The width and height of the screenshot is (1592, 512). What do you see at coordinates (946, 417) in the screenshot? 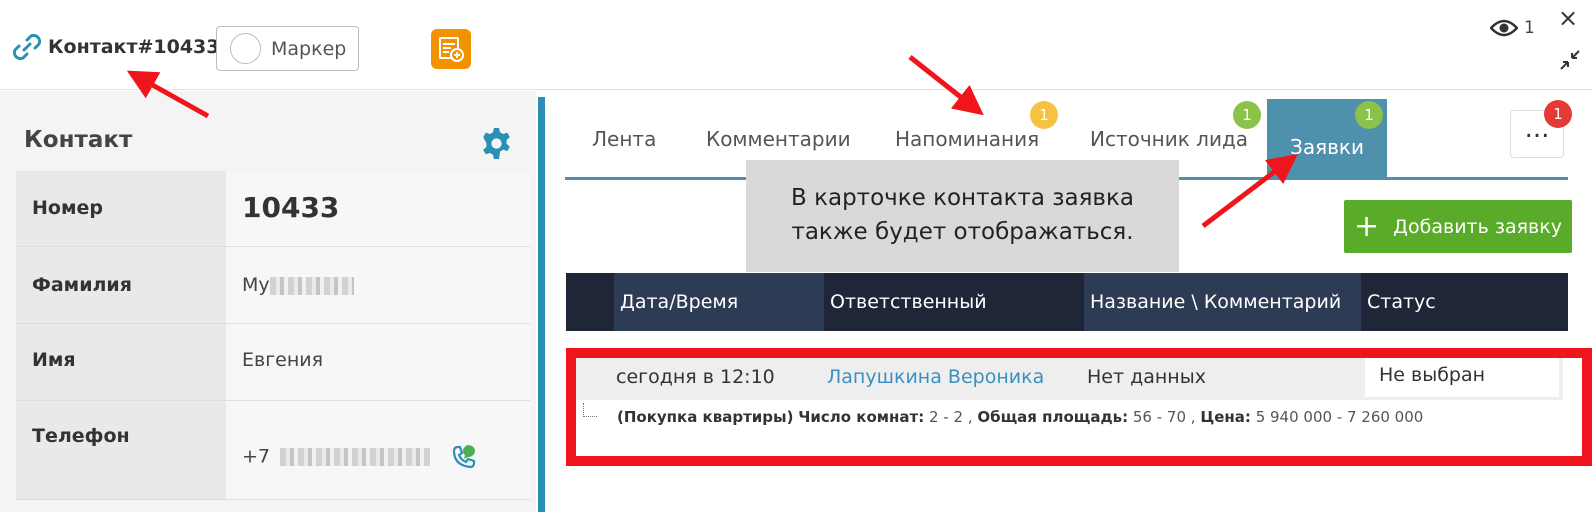
I see `detail-rooms: 2 - 2` at bounding box center [946, 417].